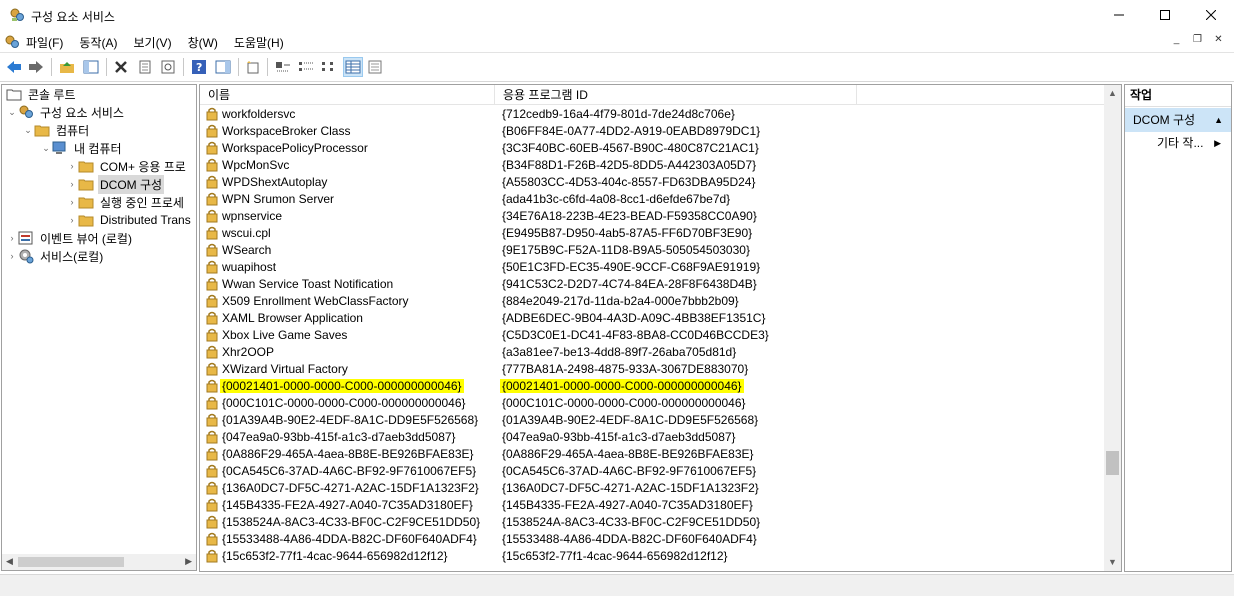 Image resolution: width=1234 pixels, height=596 pixels. What do you see at coordinates (168, 67) in the screenshot?
I see `refresh-button` at bounding box center [168, 67].